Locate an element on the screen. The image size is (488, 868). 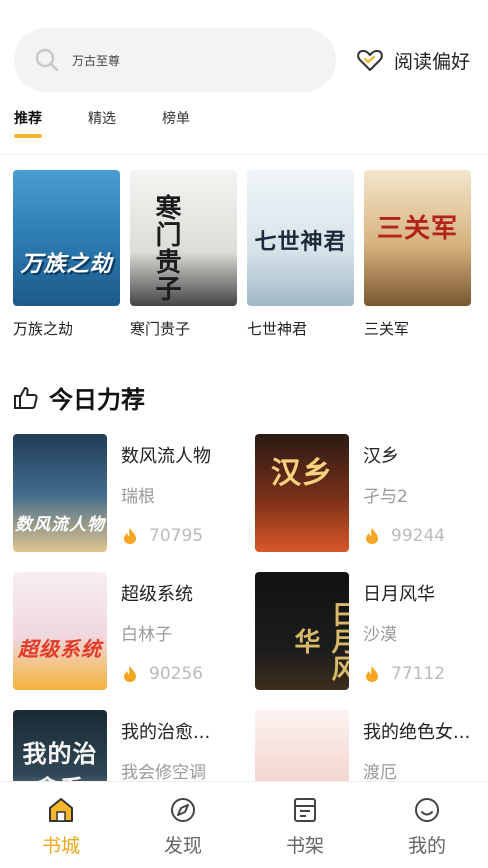
search-icon is located at coordinates (47, 60).